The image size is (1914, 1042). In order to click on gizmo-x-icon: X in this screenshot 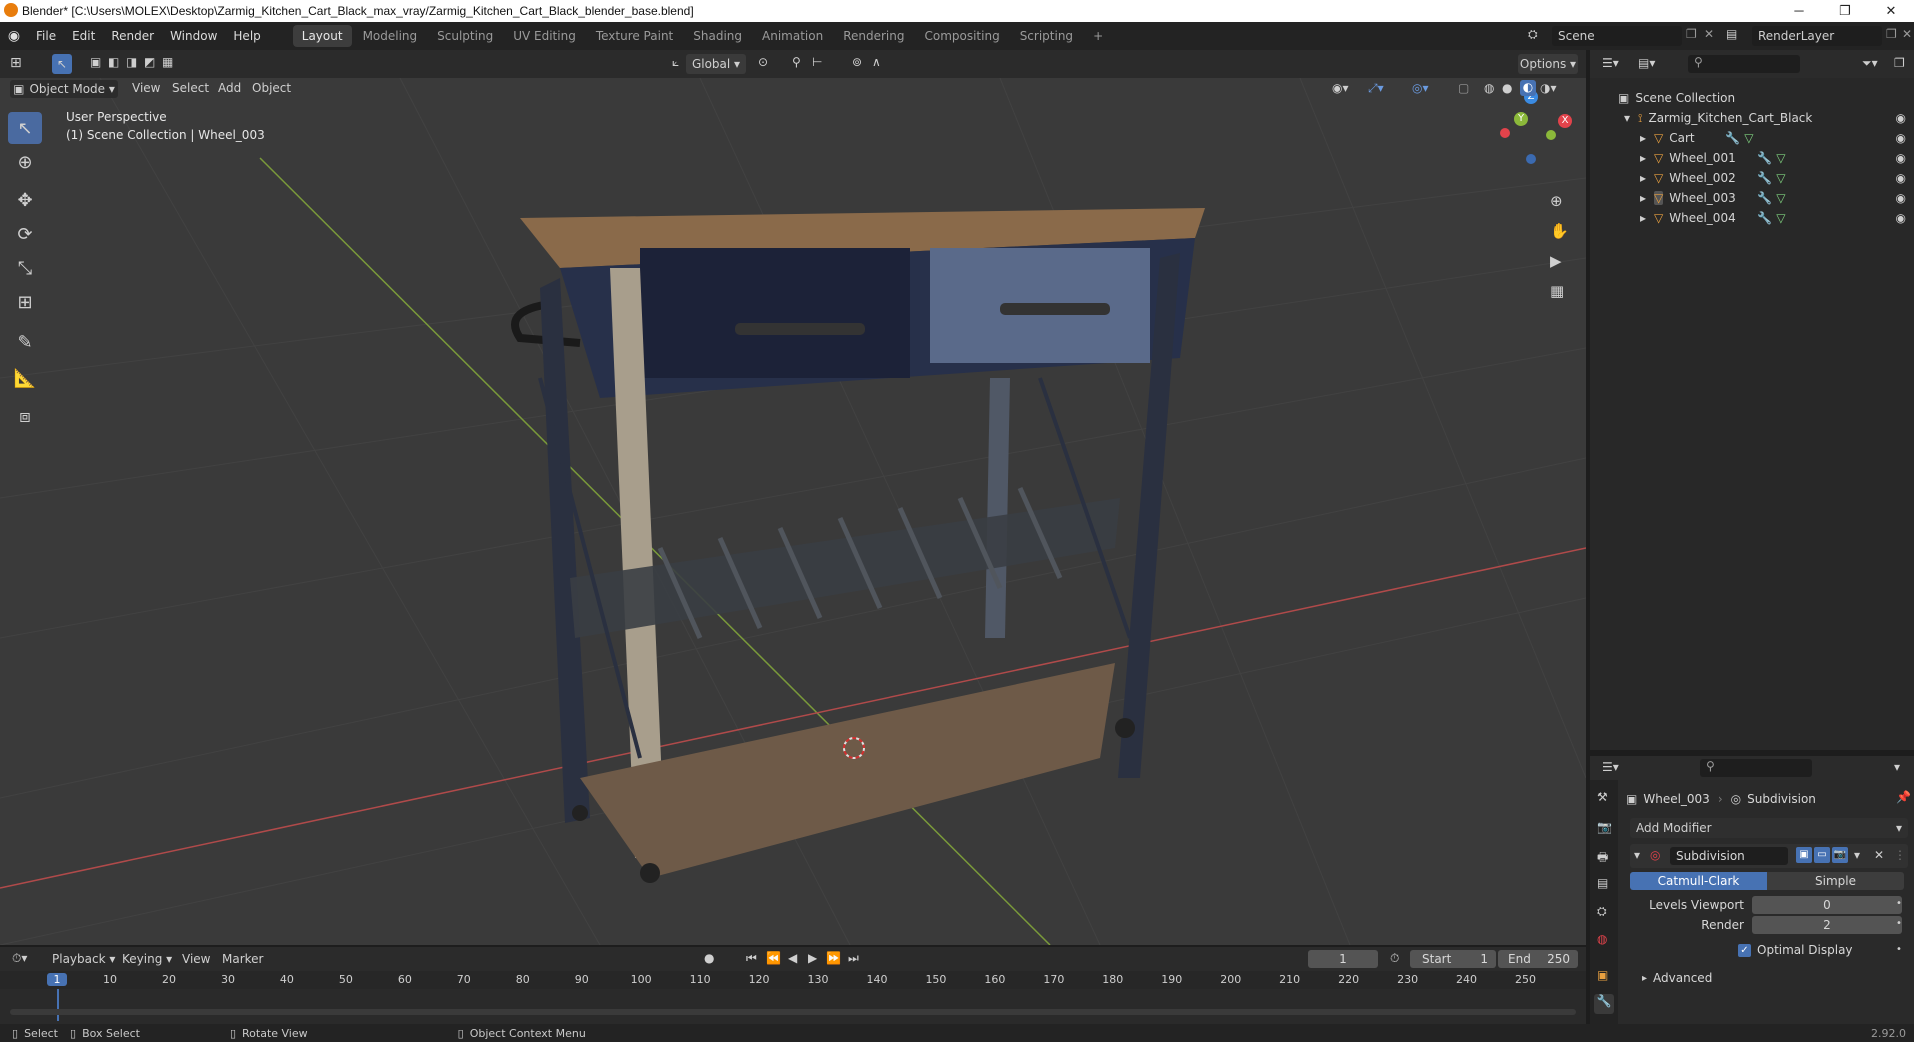, I will do `click(1565, 121)`.